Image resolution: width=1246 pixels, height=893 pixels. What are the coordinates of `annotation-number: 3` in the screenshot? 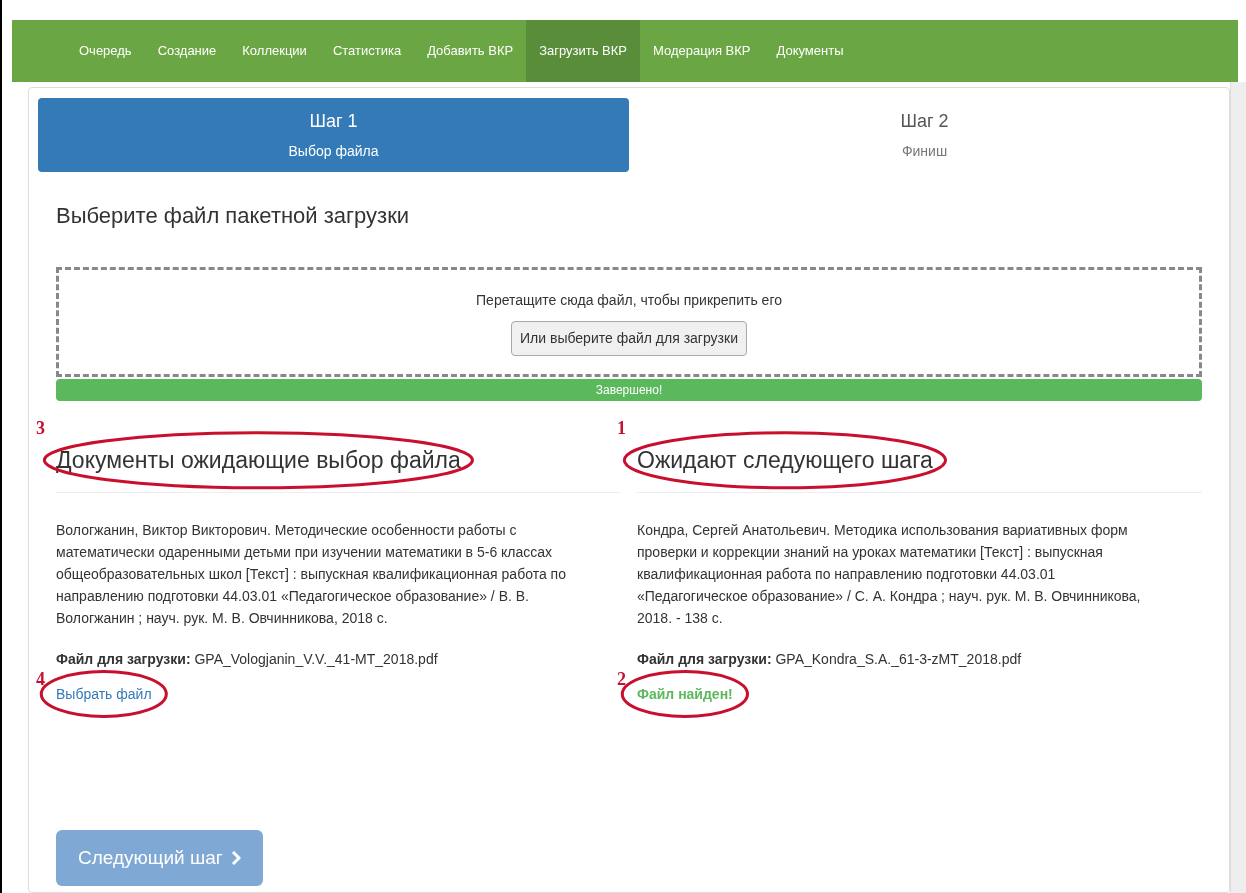 It's located at (41, 428).